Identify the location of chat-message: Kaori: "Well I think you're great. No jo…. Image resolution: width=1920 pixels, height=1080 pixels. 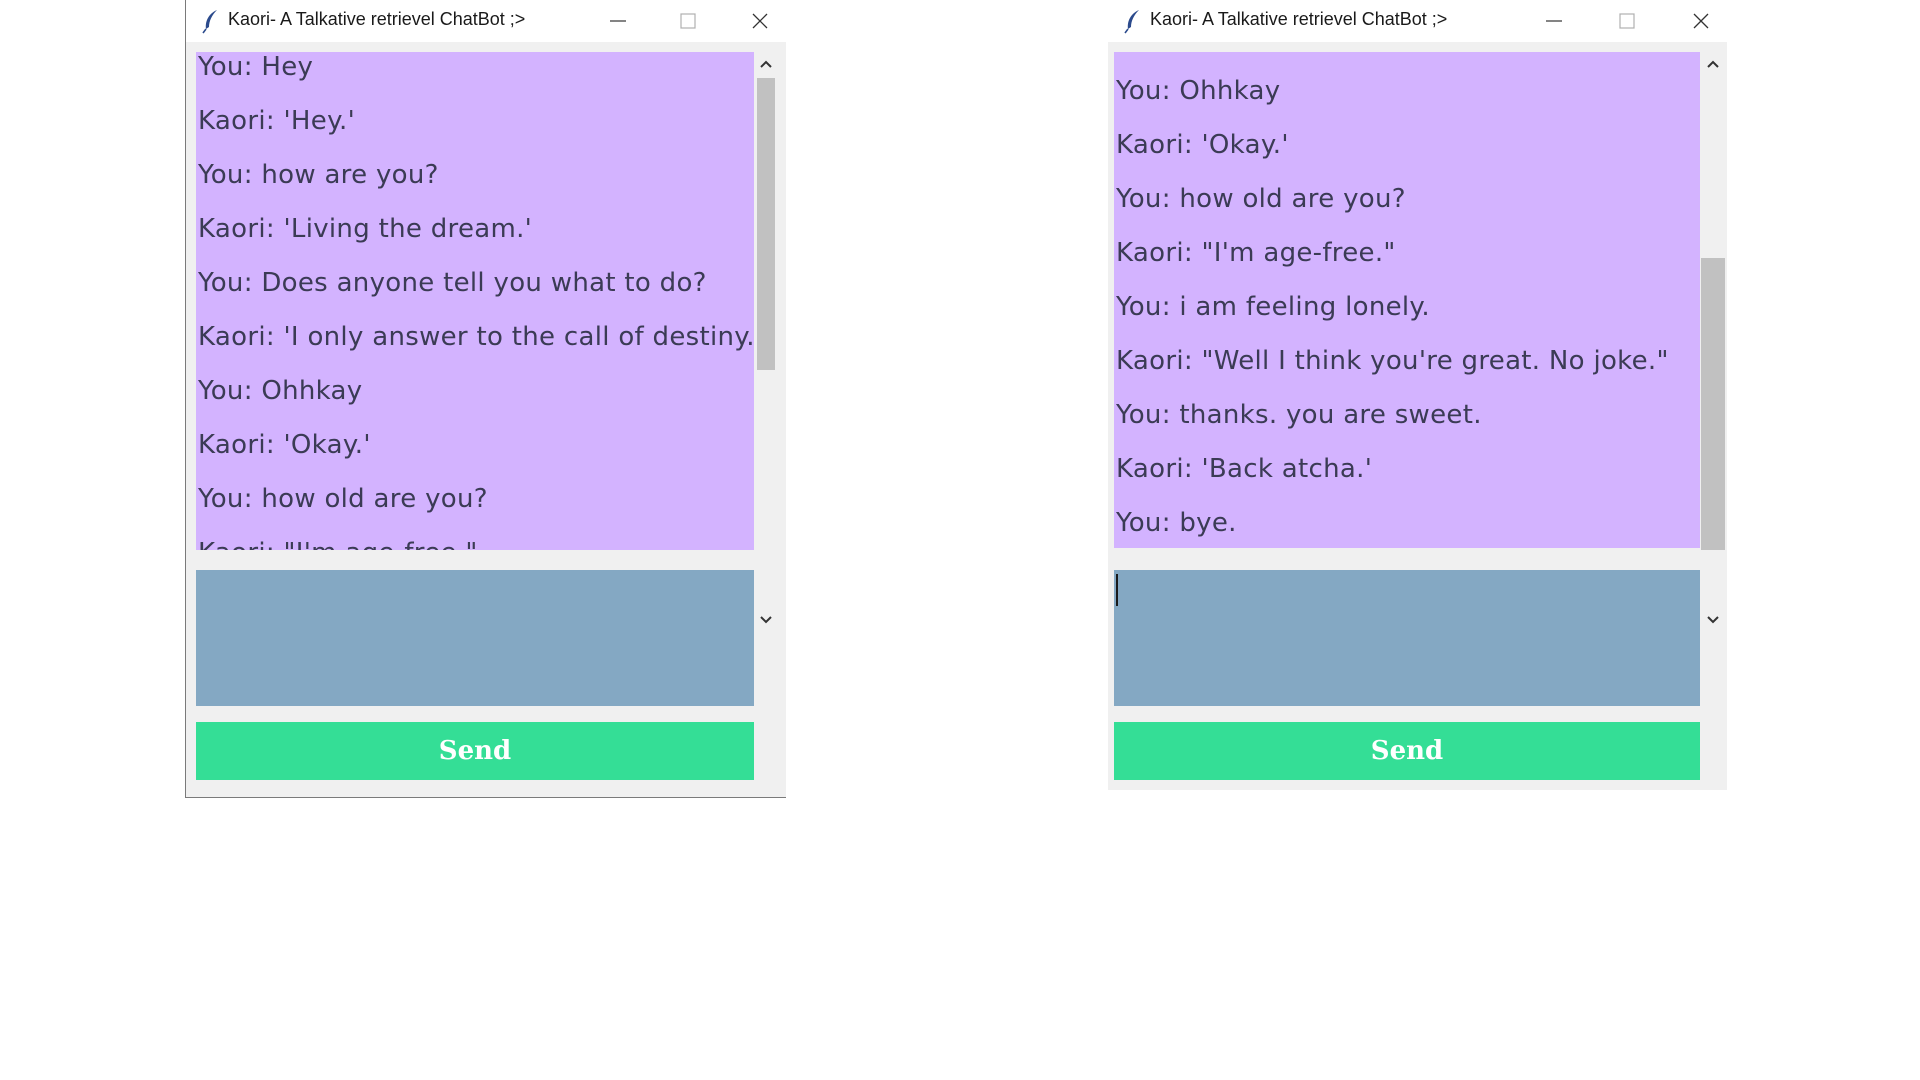
(1392, 361).